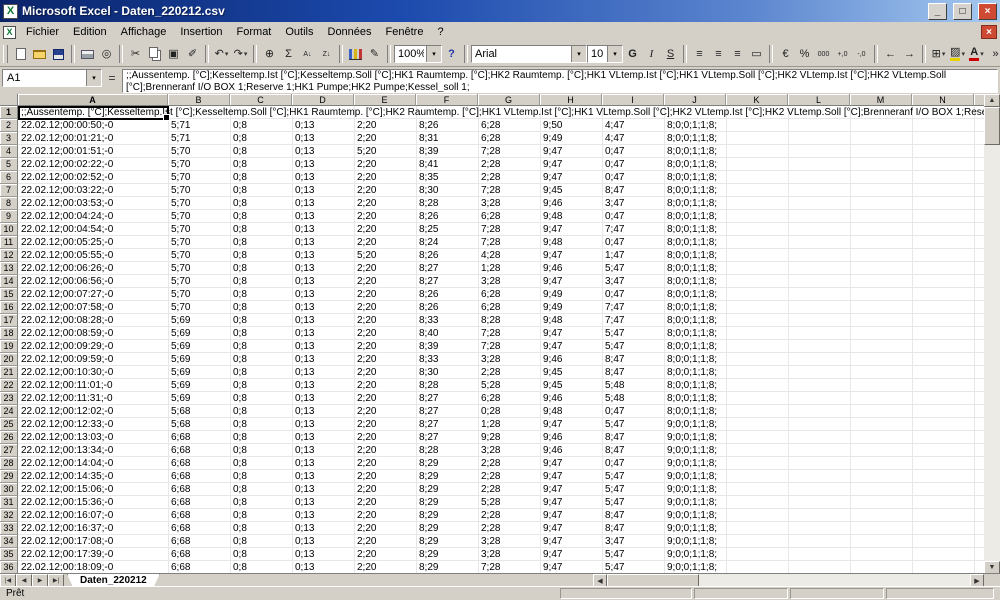  What do you see at coordinates (819, 100) in the screenshot?
I see `column-header-l: L` at bounding box center [819, 100].